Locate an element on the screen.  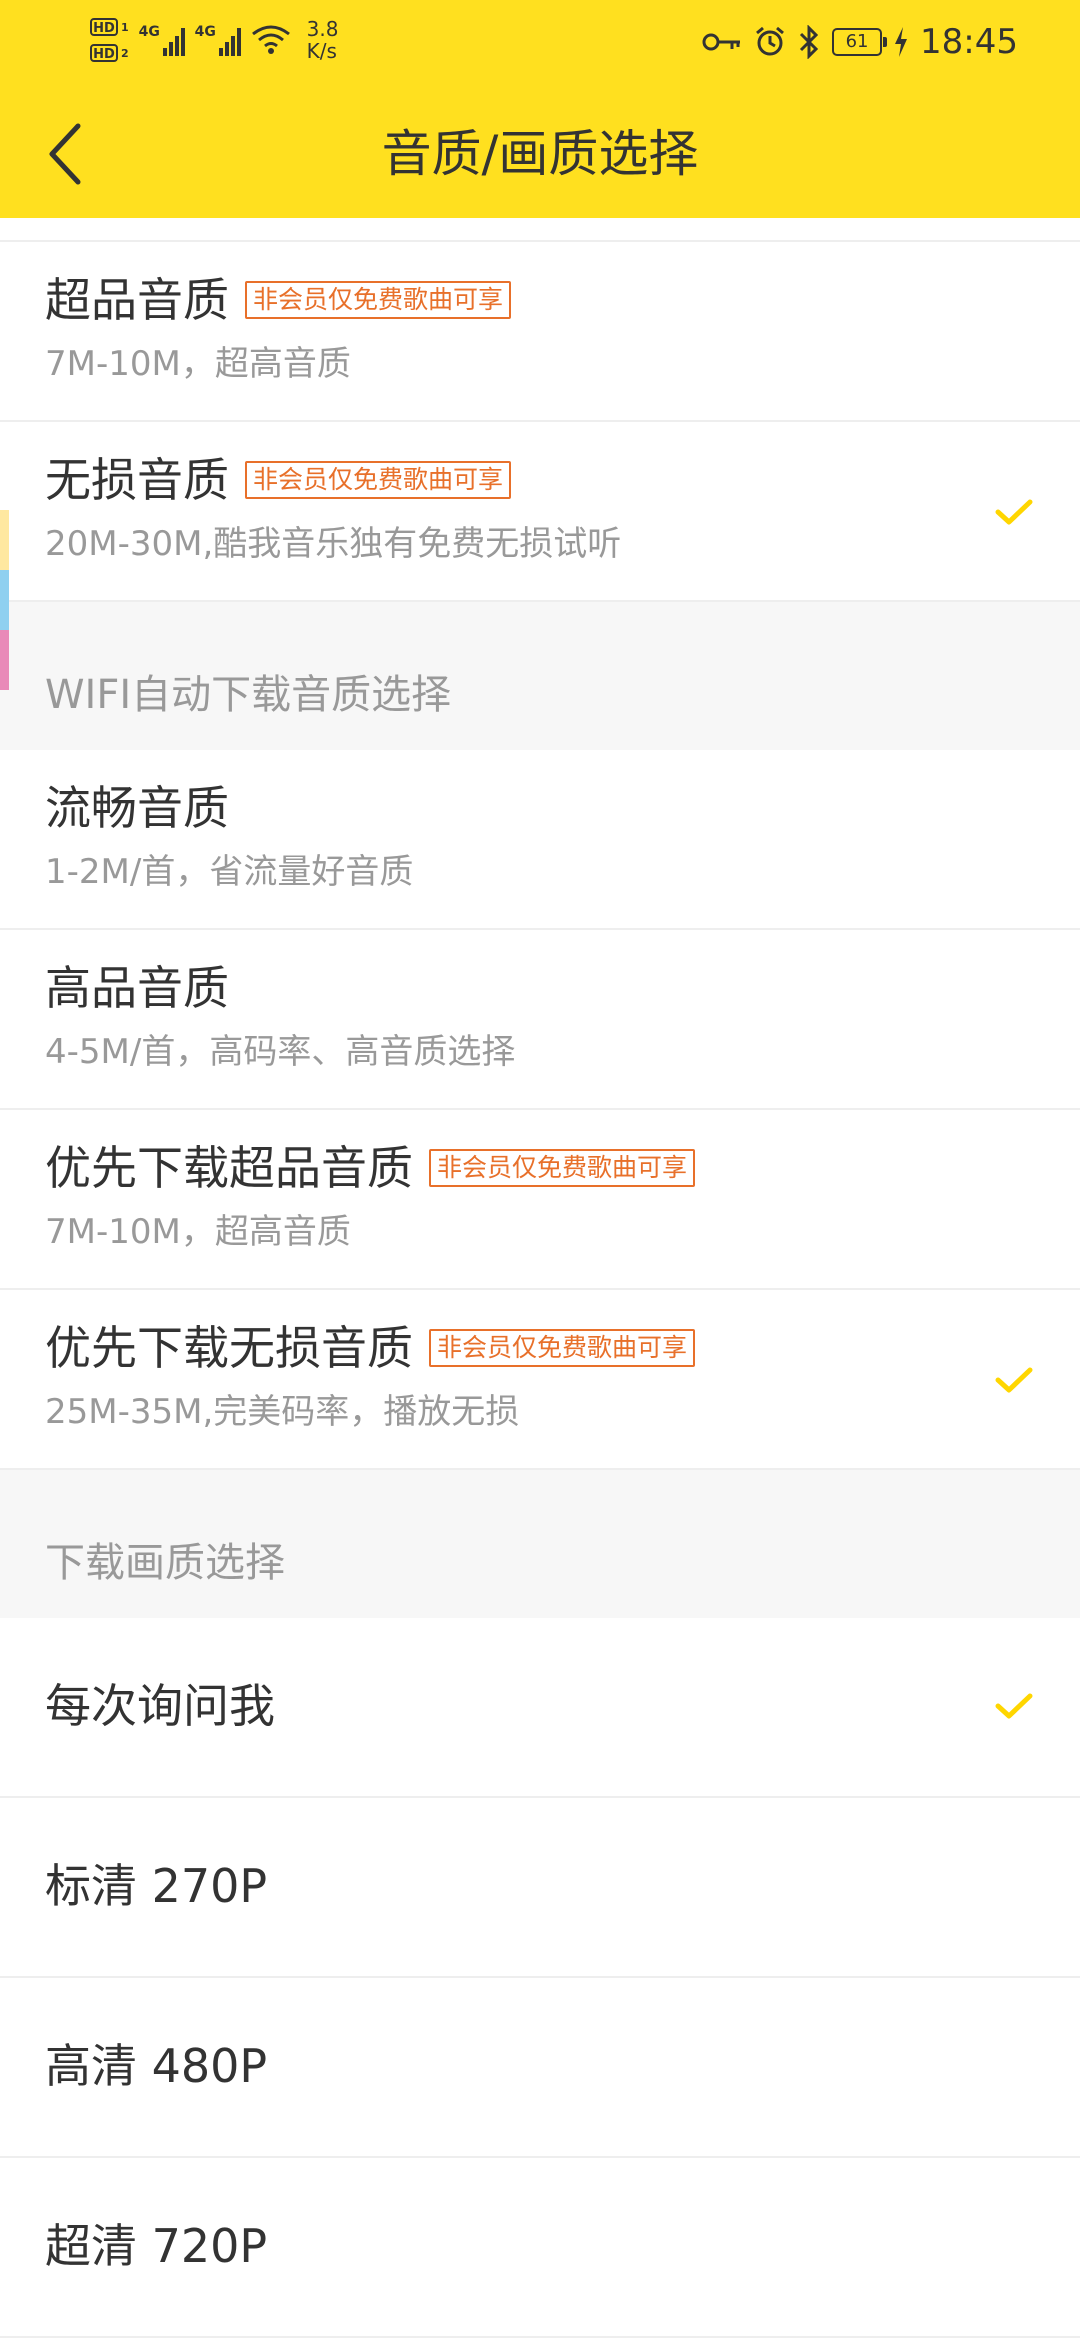
option-subtitle: 20M-30M,酷我音乐独有免费无损试听 is located at coordinates (333, 544).